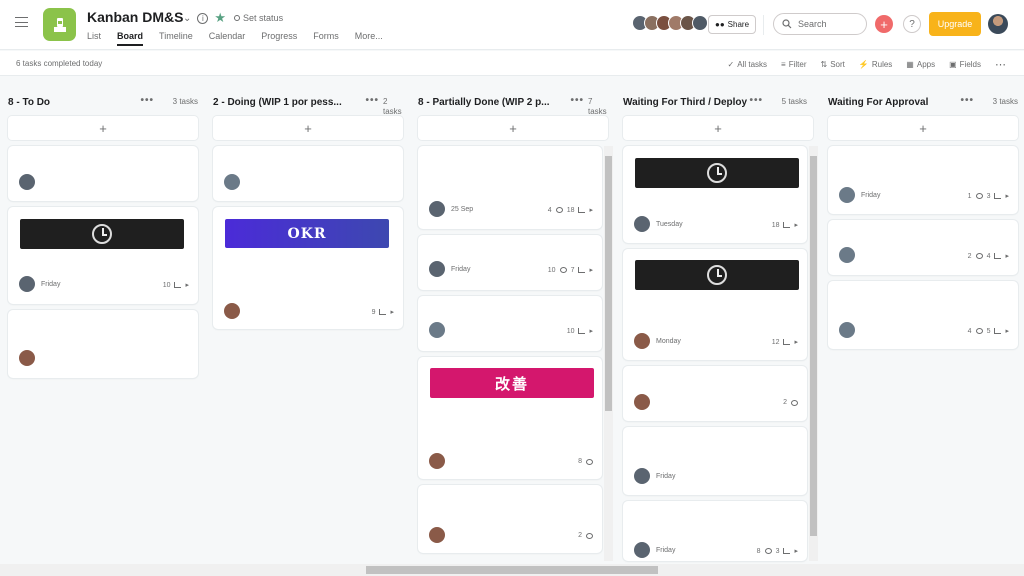 This screenshot has width=1024, height=576. What do you see at coordinates (220, 18) in the screenshot?
I see `star-icon: ★` at bounding box center [220, 18].